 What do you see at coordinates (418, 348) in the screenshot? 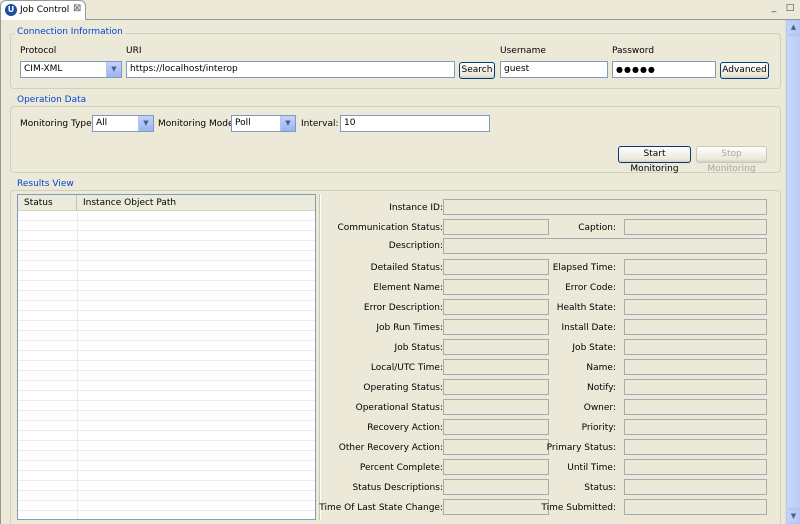
I see `job-status-label: Job Status:` at bounding box center [418, 348].